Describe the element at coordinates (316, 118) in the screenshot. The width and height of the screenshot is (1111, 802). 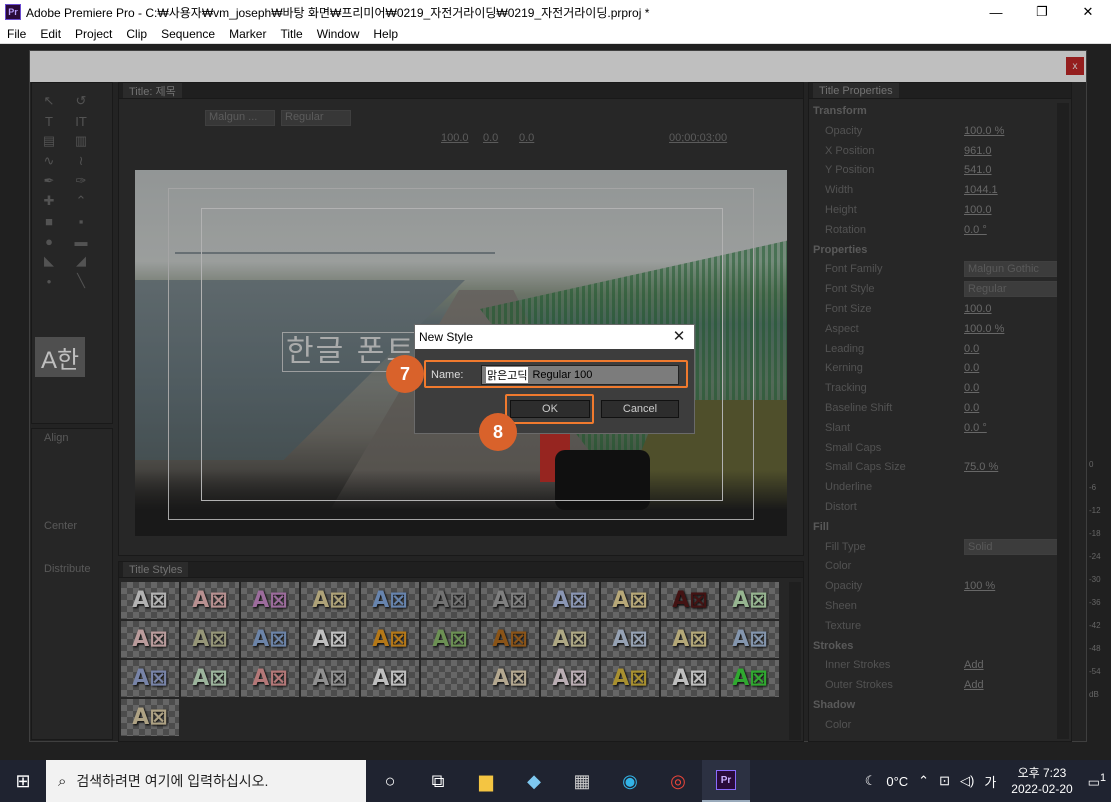
I see `font-style-select: Regular` at that location.